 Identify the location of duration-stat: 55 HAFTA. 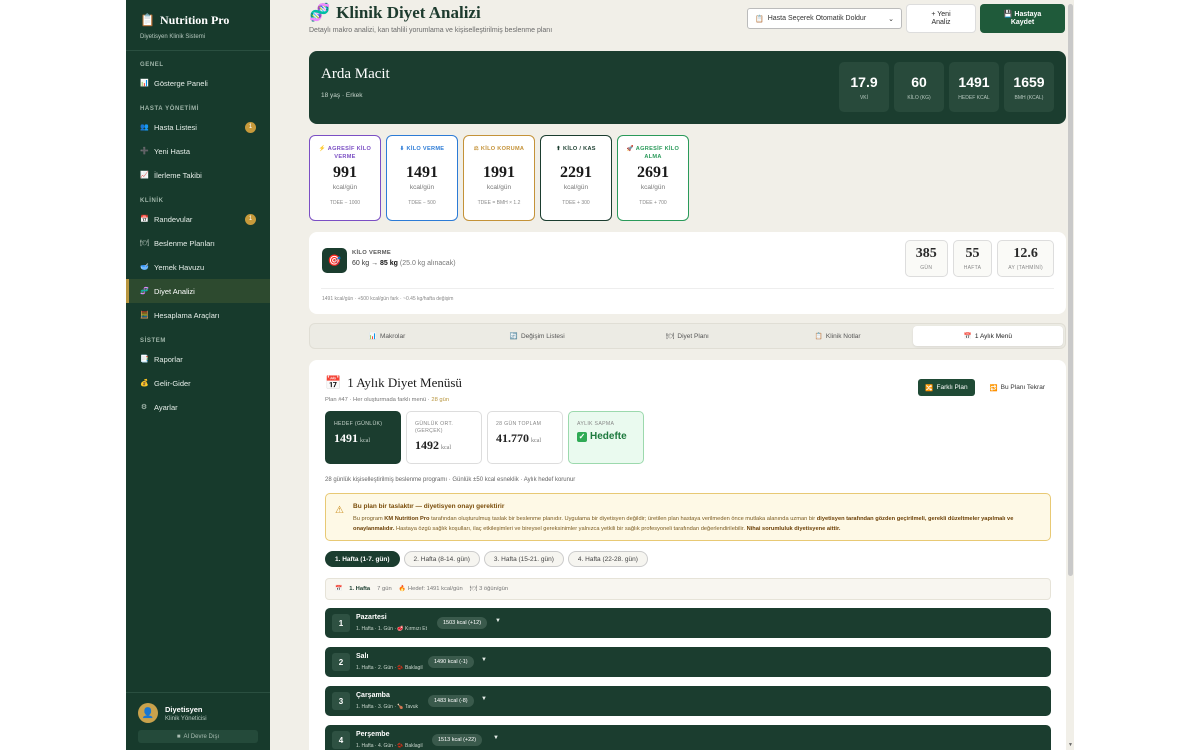
(972, 258).